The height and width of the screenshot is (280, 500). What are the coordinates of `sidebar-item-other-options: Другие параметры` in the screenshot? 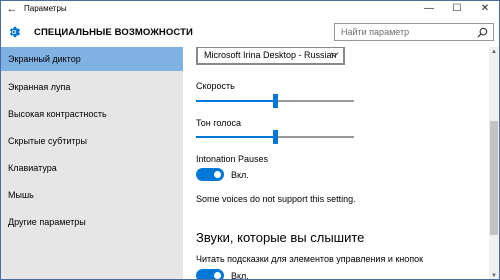 It's located at (92, 222).